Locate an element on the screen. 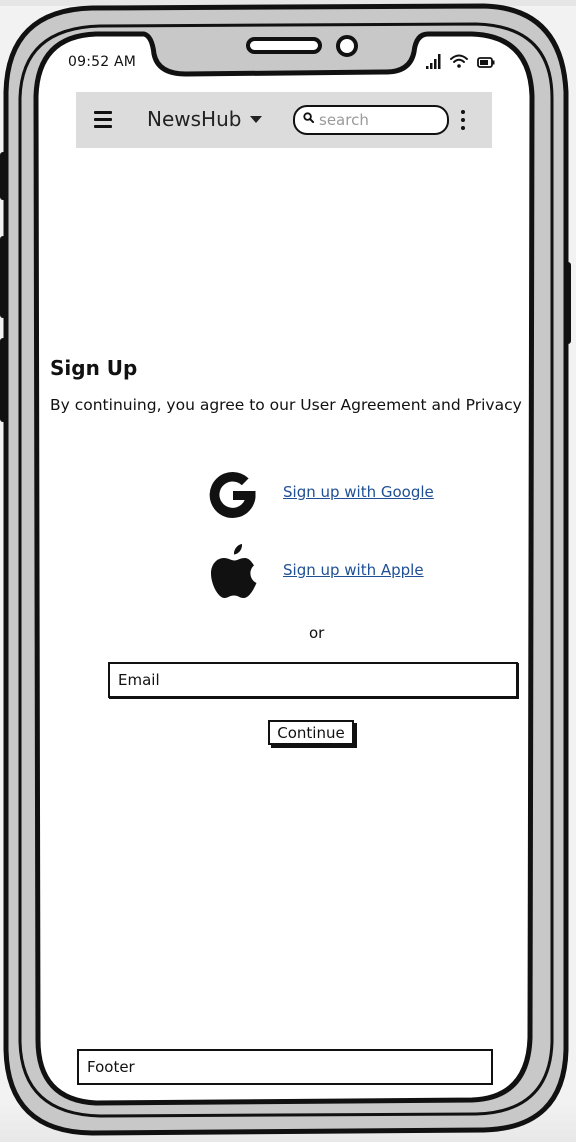 This screenshot has height=1142, width=576. battery-icon is located at coordinates (486, 62).